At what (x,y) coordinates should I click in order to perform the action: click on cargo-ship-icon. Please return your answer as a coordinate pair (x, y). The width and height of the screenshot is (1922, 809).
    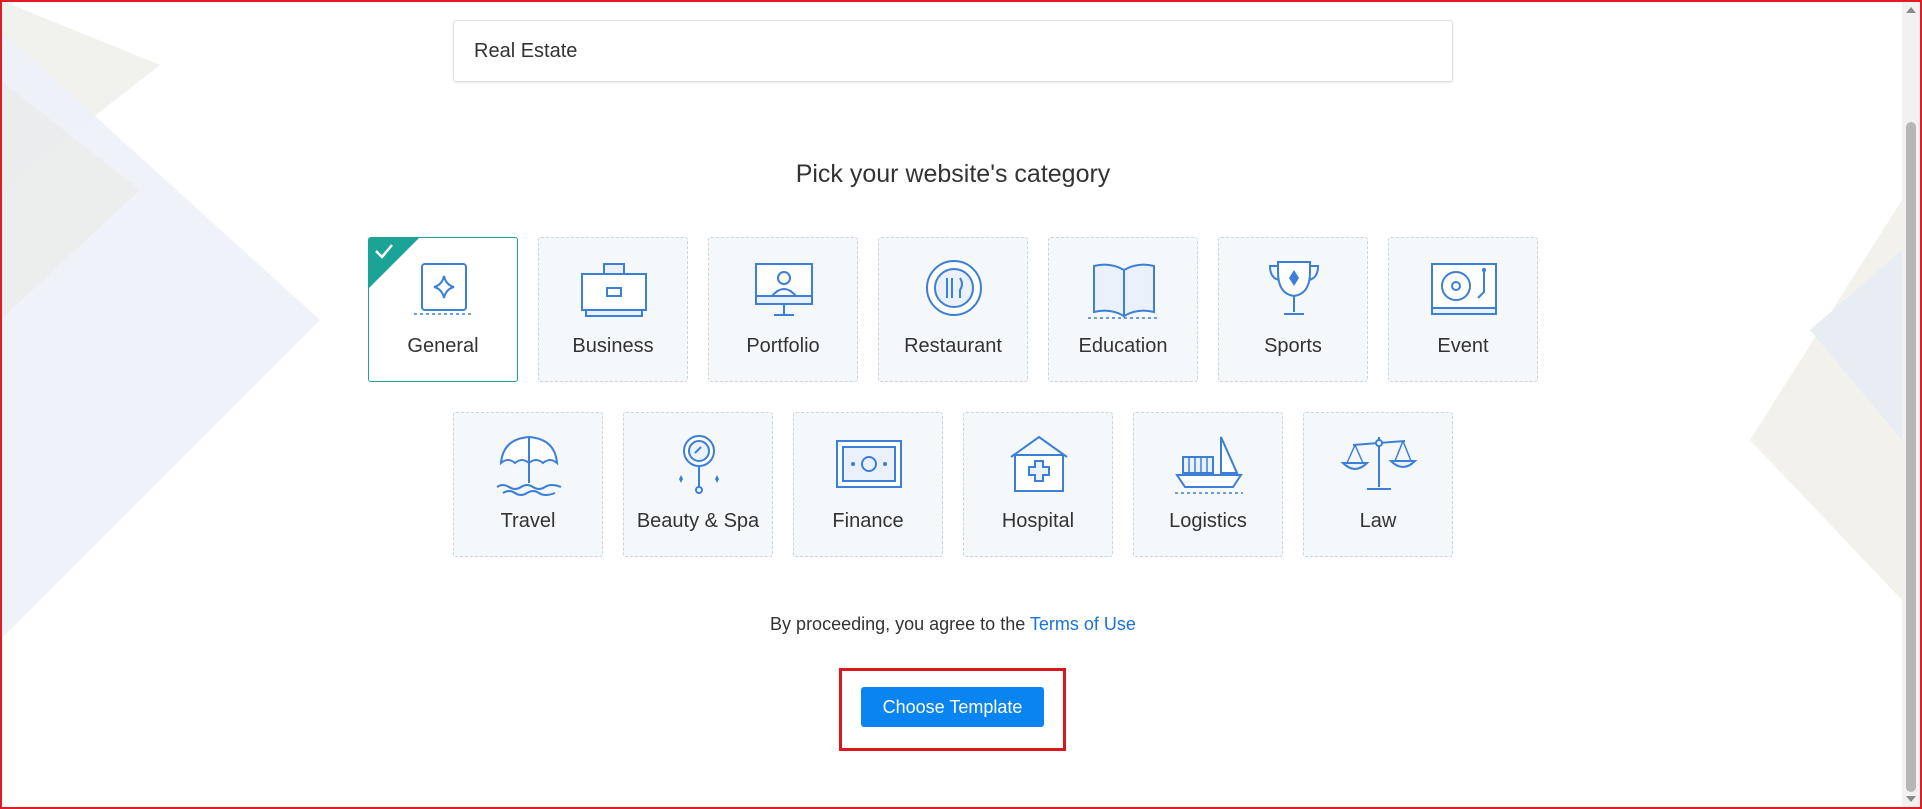
    Looking at the image, I should click on (1209, 465).